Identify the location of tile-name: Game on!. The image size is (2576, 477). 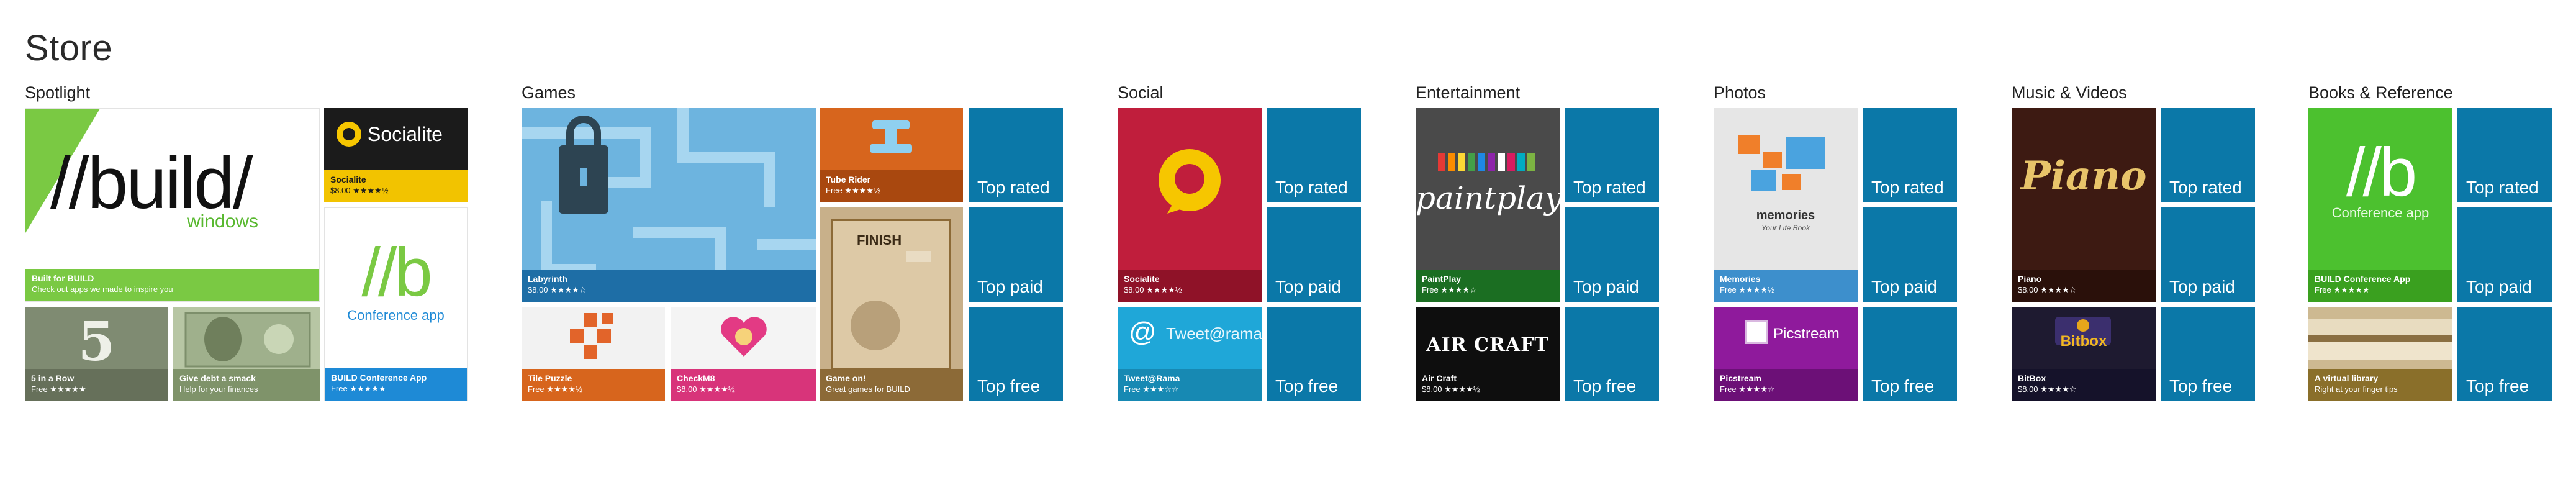
(846, 378).